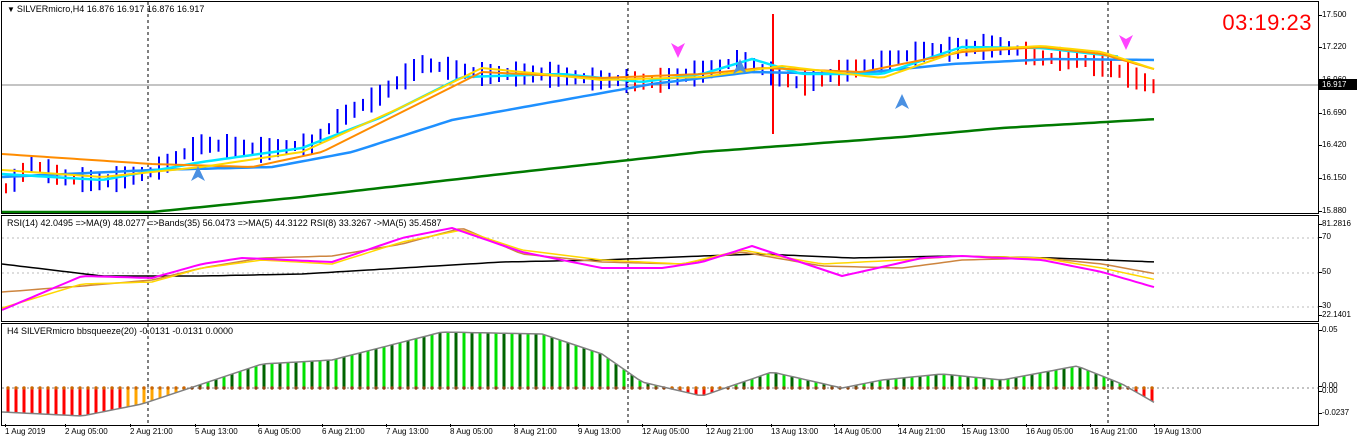  I want to click on time-tick: 6 Aug 21:00, so click(343, 430).